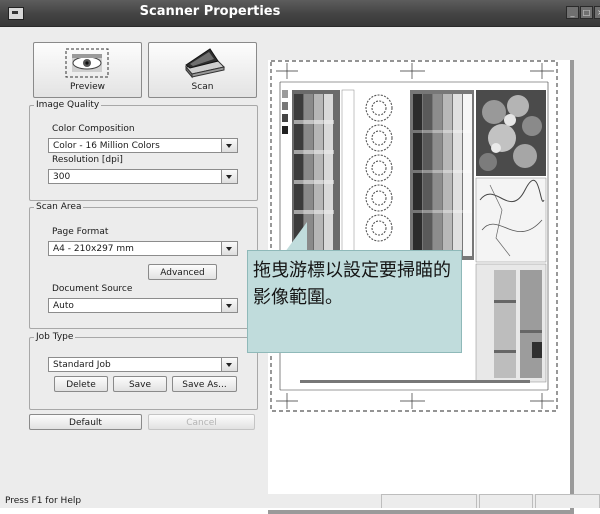 This screenshot has width=600, height=514. I want to click on color-composition-select: Color - 16 Million Colors, so click(143, 145).